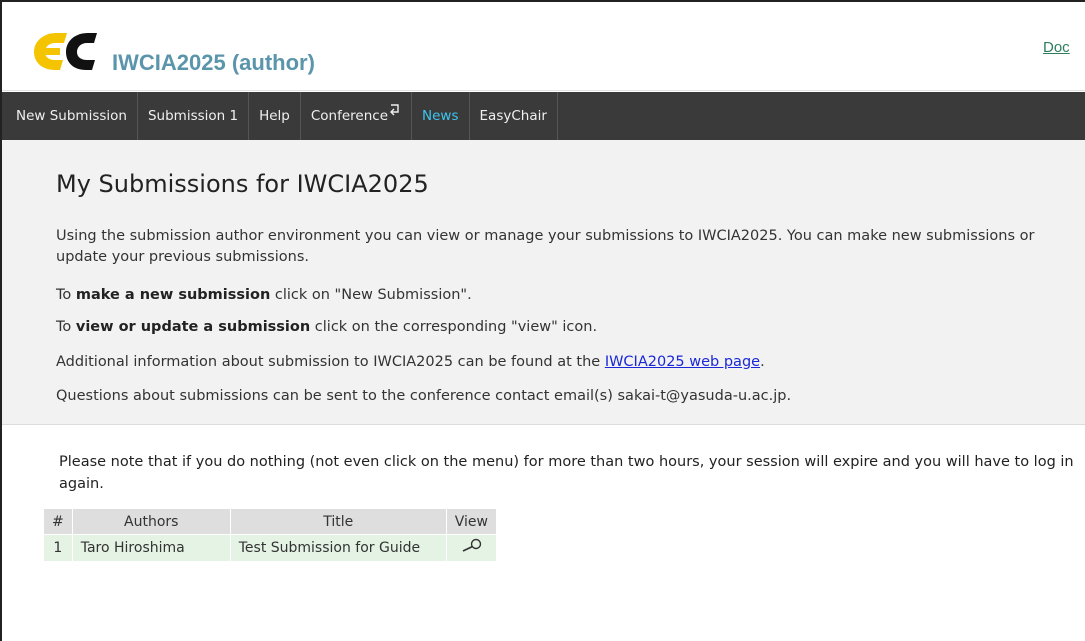 The image size is (1085, 641). I want to click on menu-submission-1-label: Submission 1, so click(193, 116).